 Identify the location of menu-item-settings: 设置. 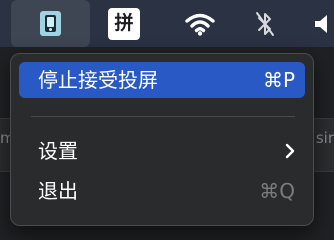
(162, 151).